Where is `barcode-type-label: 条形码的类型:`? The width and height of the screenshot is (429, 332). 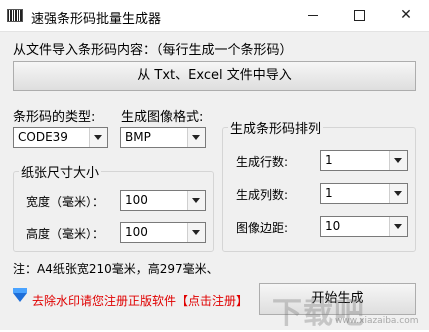 barcode-type-label: 条形码的类型: is located at coordinates (54, 117).